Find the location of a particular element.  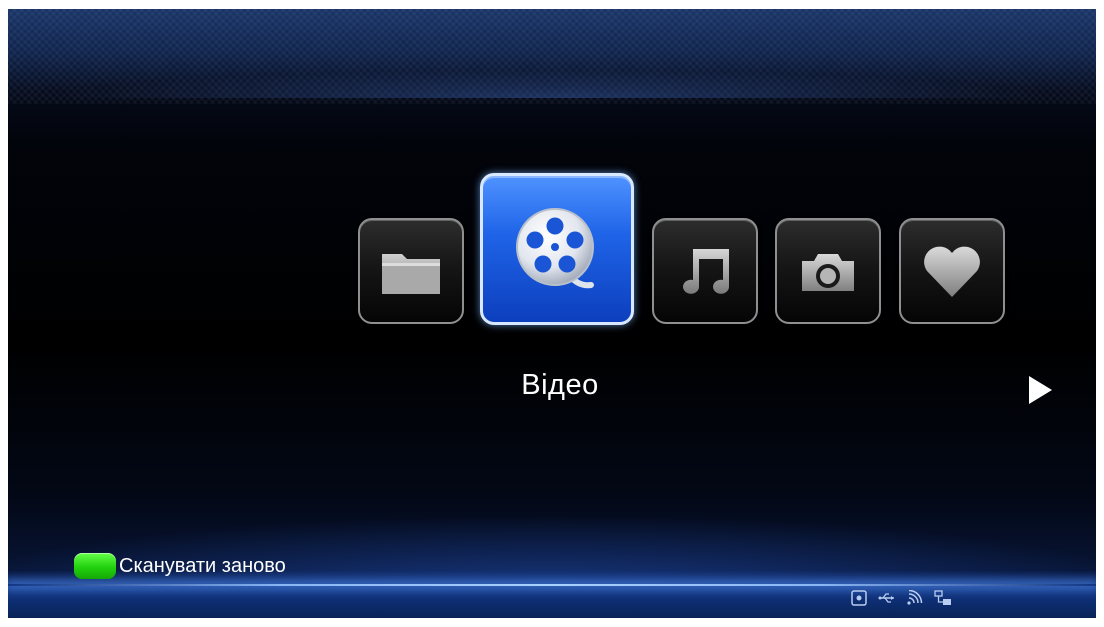

network-icon is located at coordinates (942, 597).